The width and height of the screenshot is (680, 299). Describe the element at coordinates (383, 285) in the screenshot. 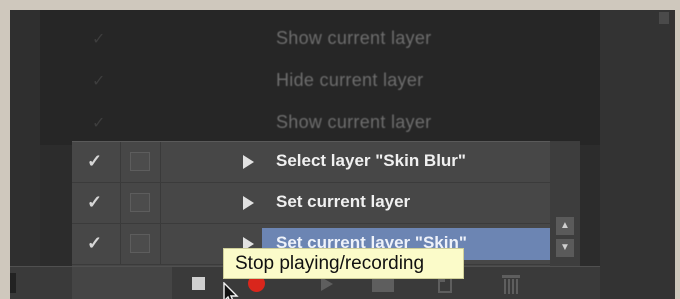

I see `folder-icon` at that location.